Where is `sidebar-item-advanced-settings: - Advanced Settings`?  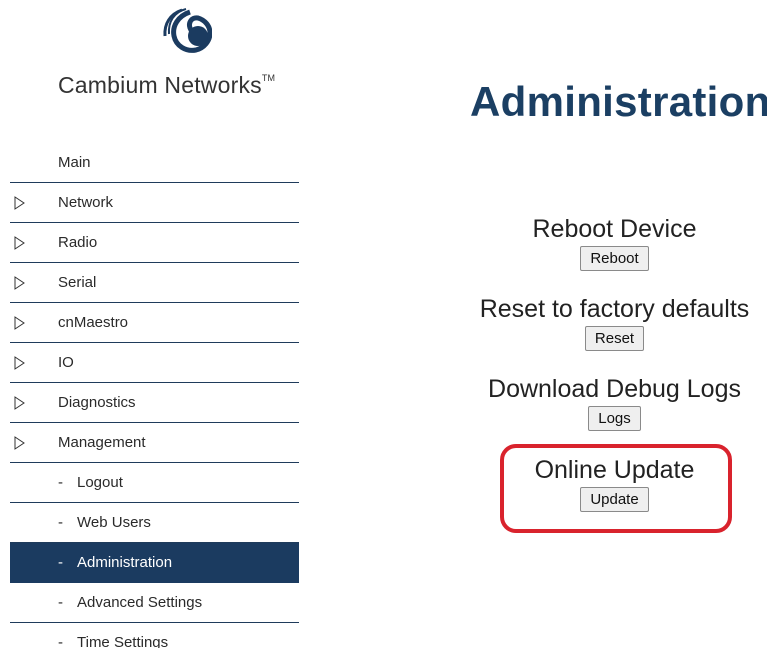
sidebar-item-advanced-settings: - Advanced Settings is located at coordinates (154, 603).